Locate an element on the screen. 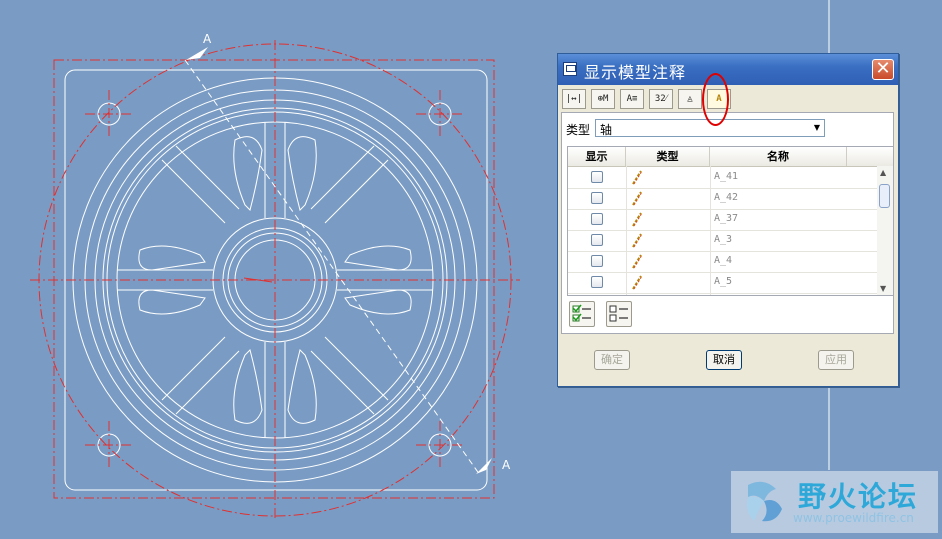 This screenshot has height=539, width=942. ok-button: 确定 is located at coordinates (612, 360).